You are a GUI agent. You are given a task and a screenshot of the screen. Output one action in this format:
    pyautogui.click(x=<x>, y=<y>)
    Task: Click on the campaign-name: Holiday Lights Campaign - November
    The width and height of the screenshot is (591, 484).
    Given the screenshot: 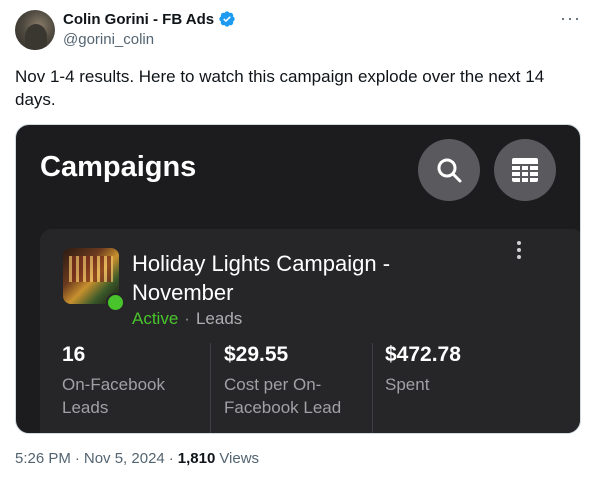 What is the action you would take?
    pyautogui.click(x=297, y=278)
    